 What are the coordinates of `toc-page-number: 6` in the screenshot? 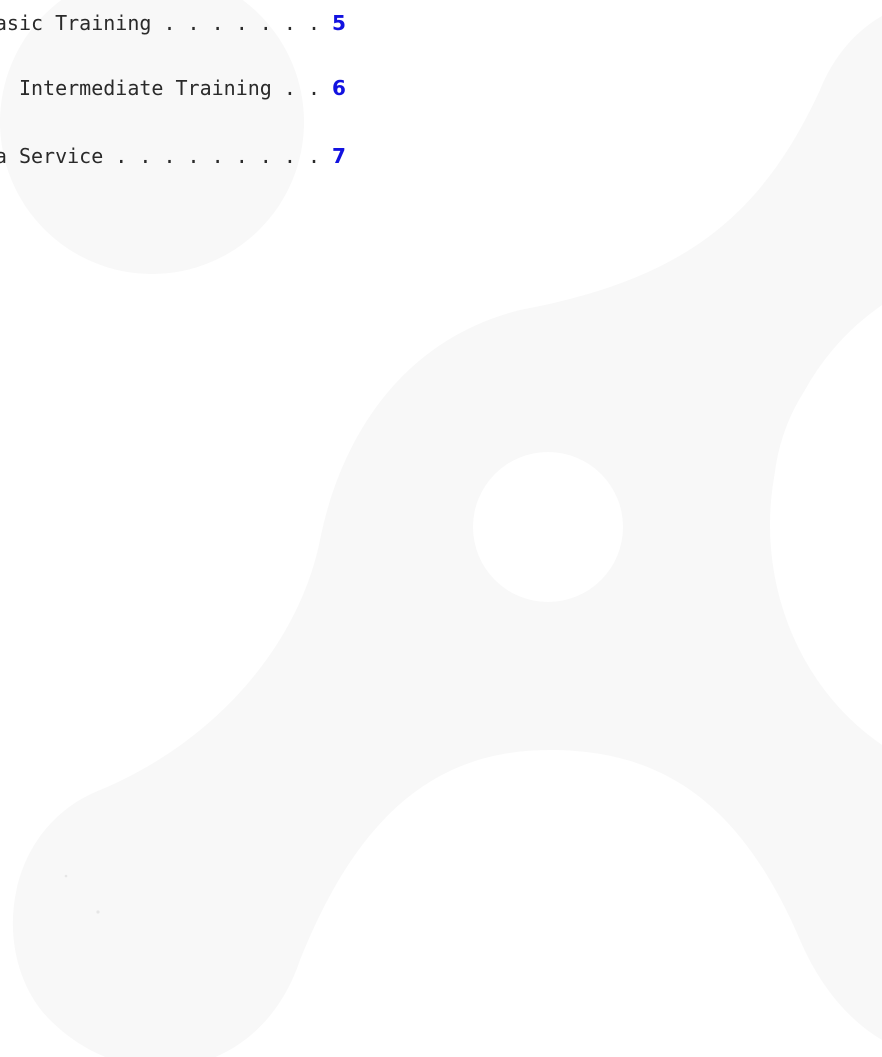 It's located at (339, 88).